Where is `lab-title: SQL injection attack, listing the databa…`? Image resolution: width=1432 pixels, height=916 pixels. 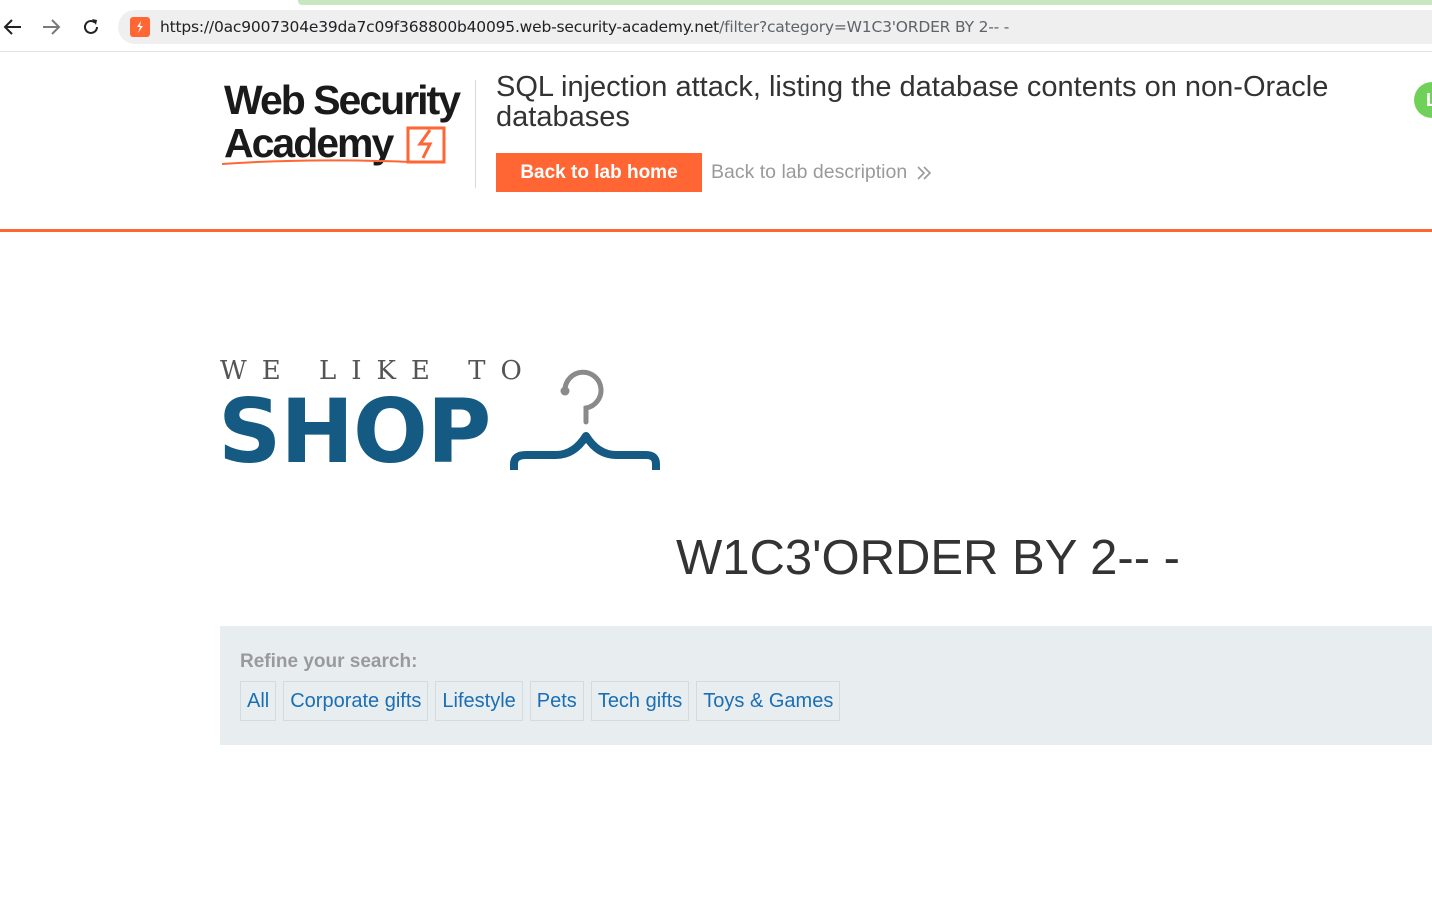 lab-title: SQL injection attack, listing the databa… is located at coordinates (912, 102).